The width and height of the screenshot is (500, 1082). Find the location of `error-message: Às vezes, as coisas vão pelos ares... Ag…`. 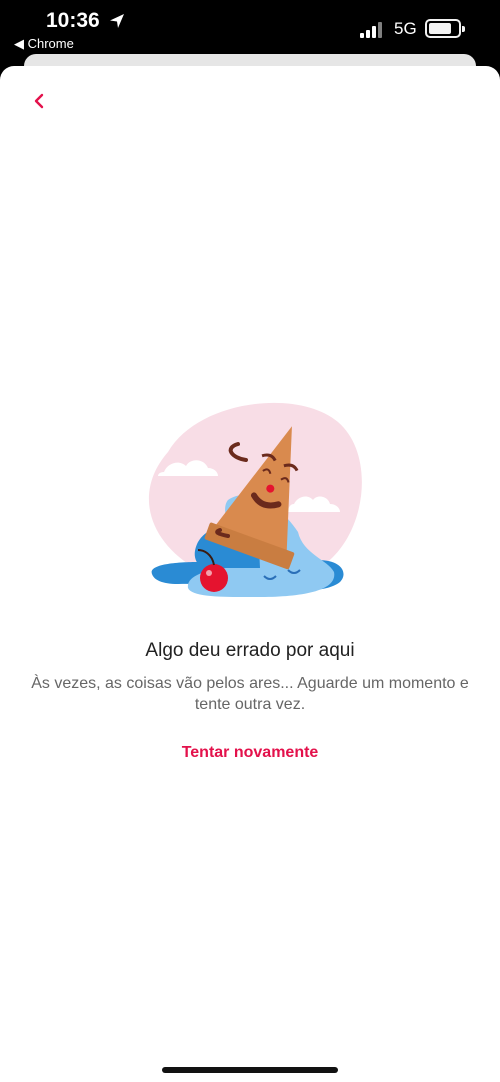

error-message: Às vezes, as coisas vão pelos ares... Ag… is located at coordinates (250, 694).